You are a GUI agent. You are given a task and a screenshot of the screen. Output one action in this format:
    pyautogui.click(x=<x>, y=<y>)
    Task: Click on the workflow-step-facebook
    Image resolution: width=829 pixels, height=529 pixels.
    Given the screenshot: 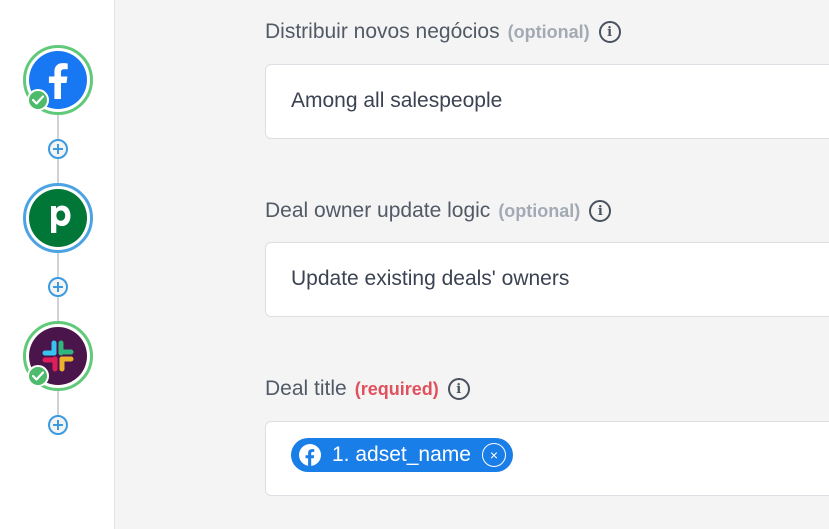 What is the action you would take?
    pyautogui.click(x=58, y=80)
    